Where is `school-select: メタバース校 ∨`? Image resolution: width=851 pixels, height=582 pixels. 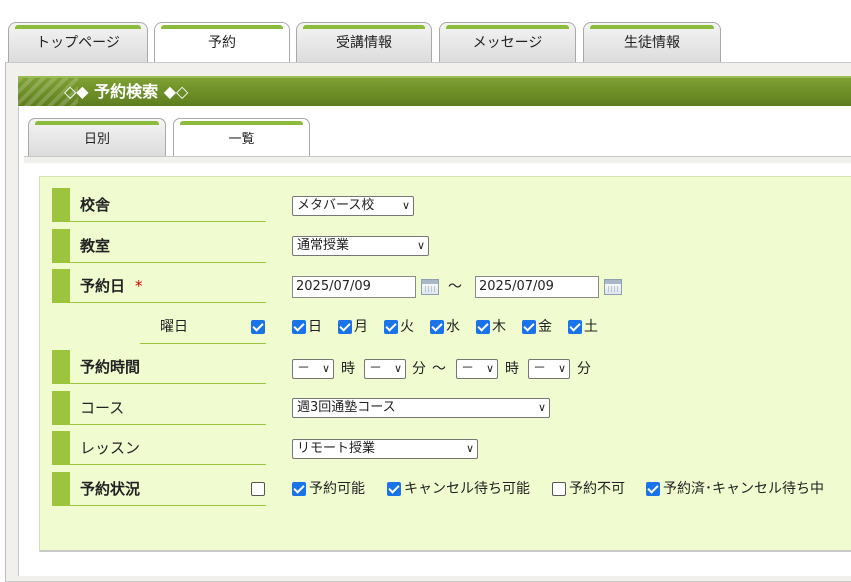 school-select: メタバース校 ∨ is located at coordinates (353, 206).